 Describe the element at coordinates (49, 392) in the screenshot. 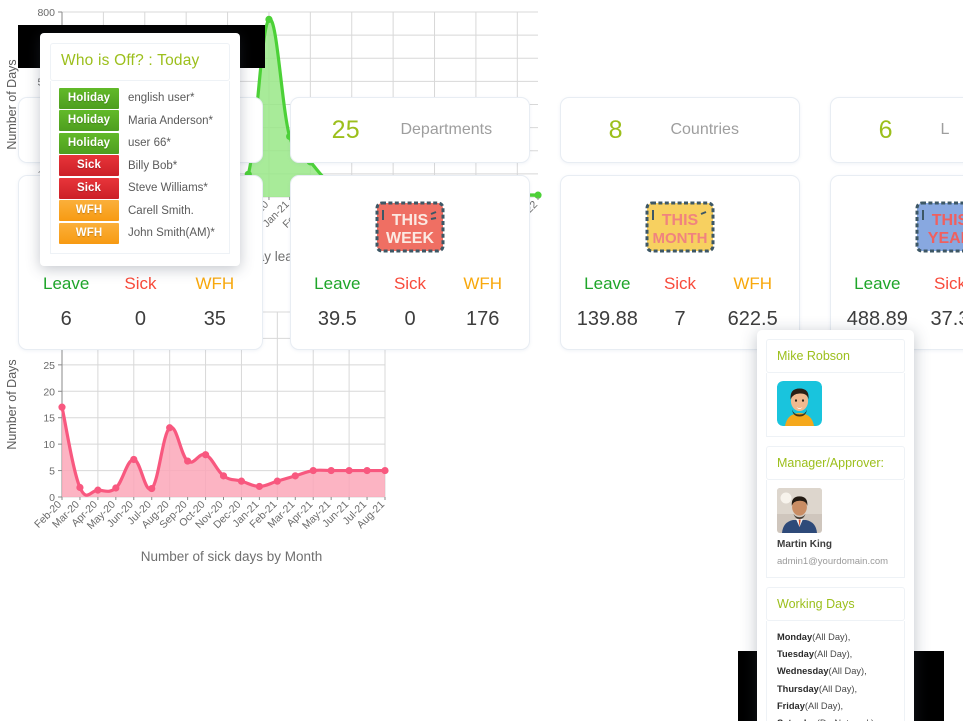

I see `y-axis-tick: 20` at that location.